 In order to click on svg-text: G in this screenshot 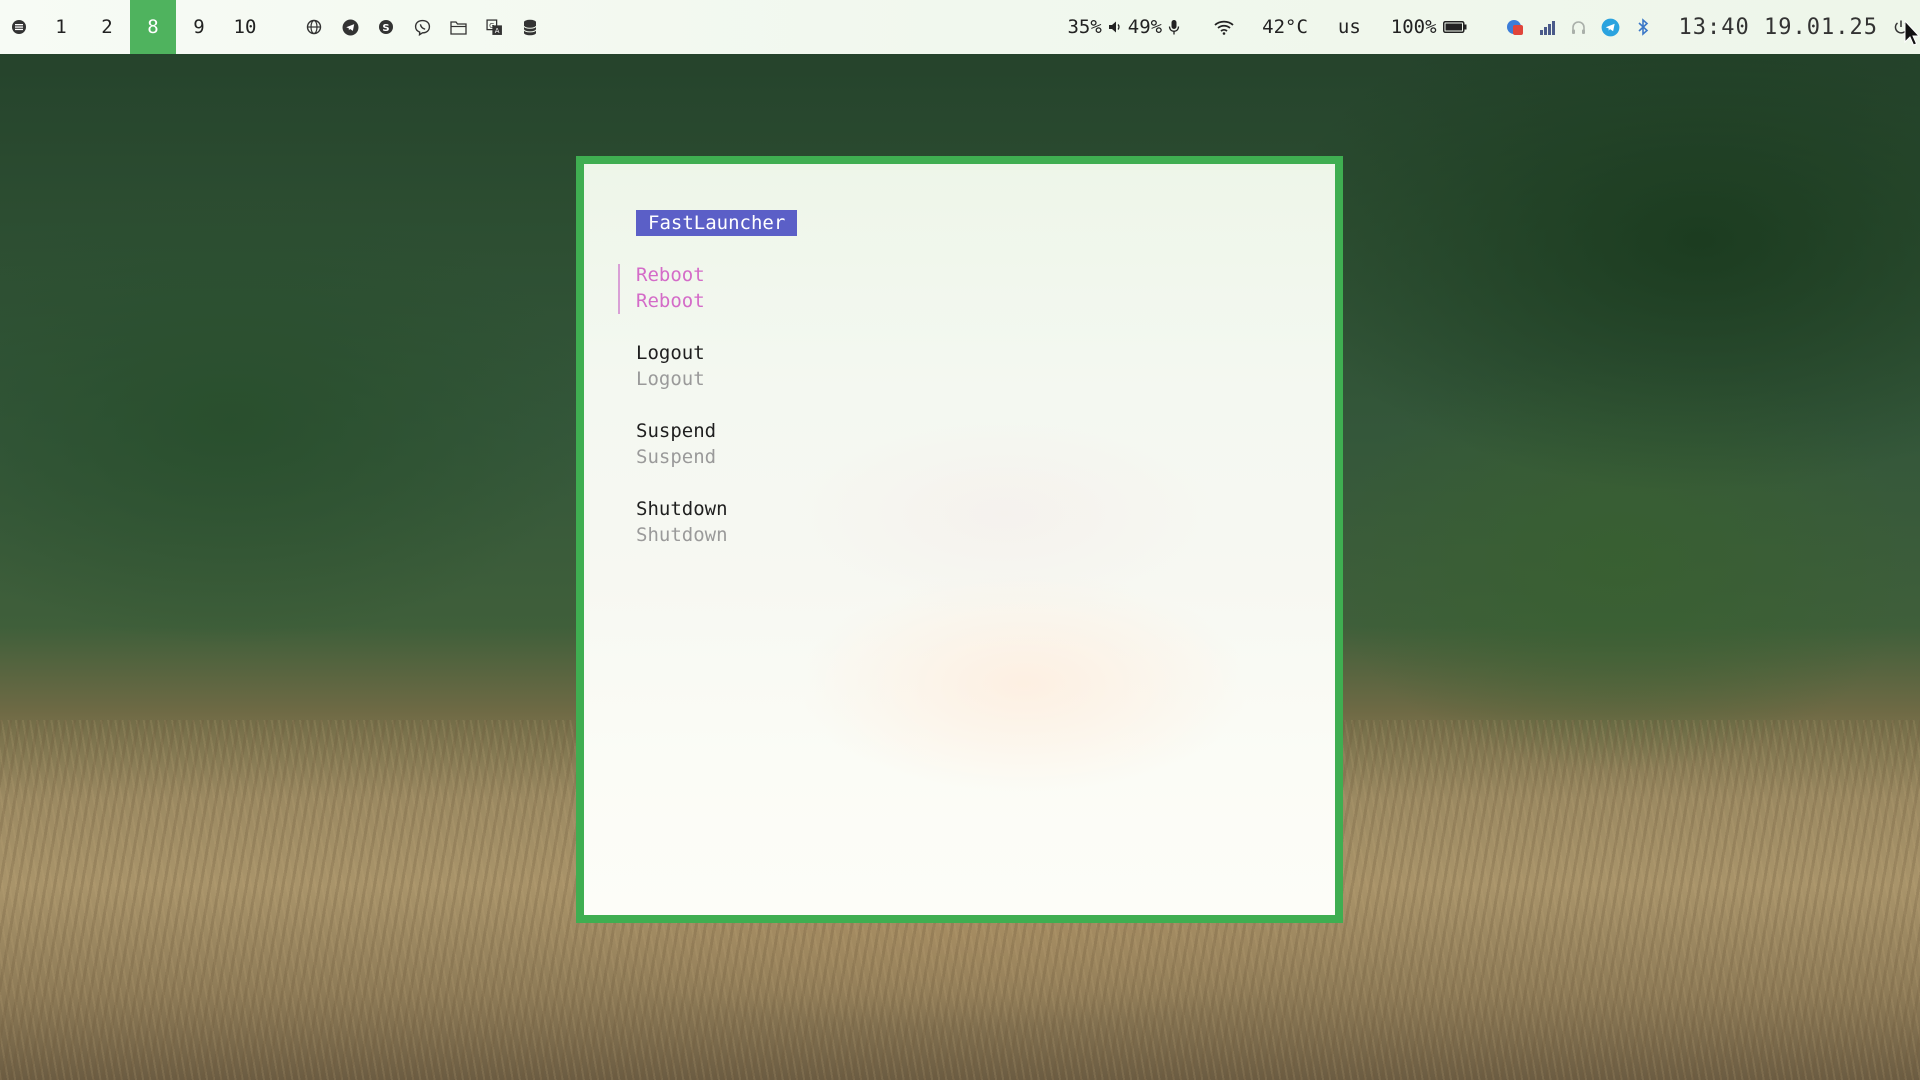, I will do `click(491, 25)`.